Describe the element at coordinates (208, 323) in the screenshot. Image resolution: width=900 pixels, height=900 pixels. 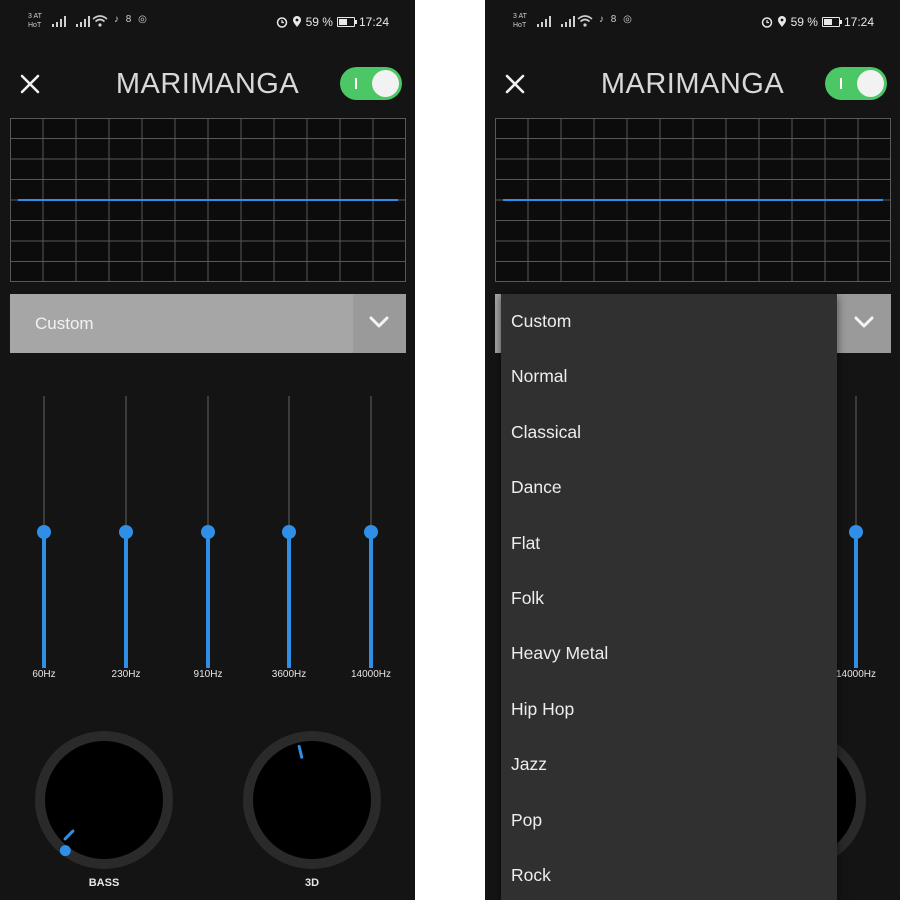
I see `preset-dropdown: Custom` at that location.